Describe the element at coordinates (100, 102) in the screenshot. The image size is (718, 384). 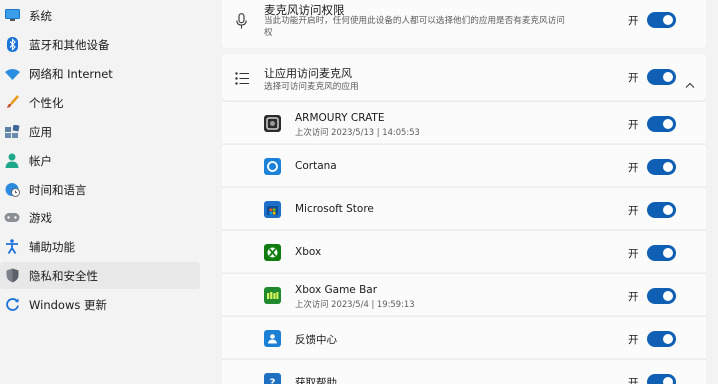
I see `sidebar-item-personalization: 个性化` at that location.